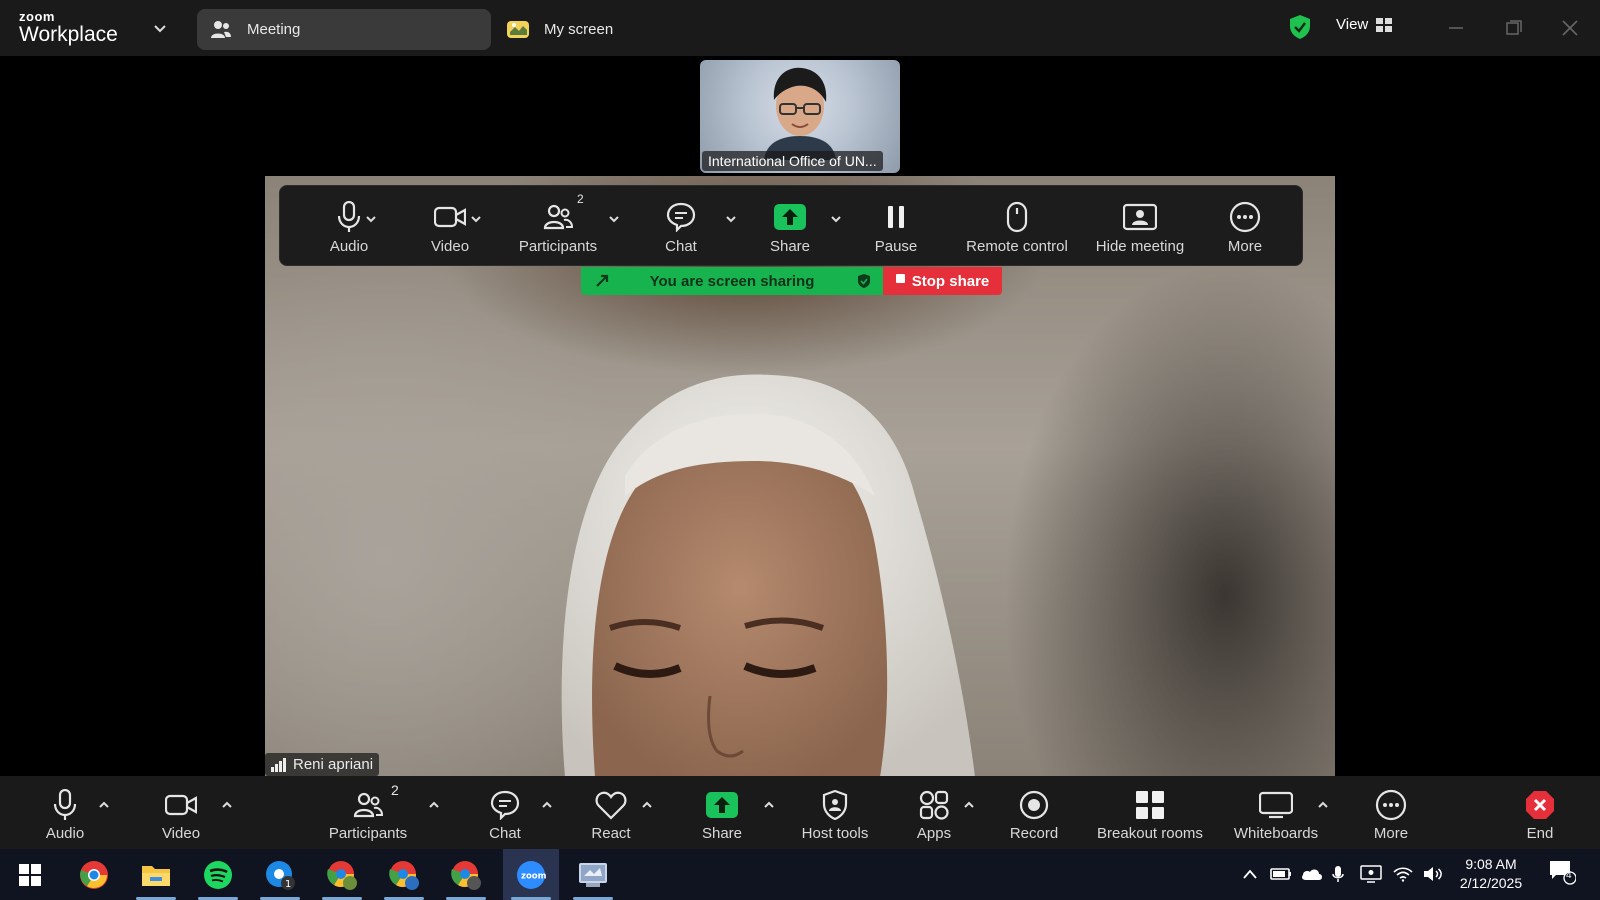 This screenshot has width=1600, height=900. I want to click on close-icon, so click(1570, 28).